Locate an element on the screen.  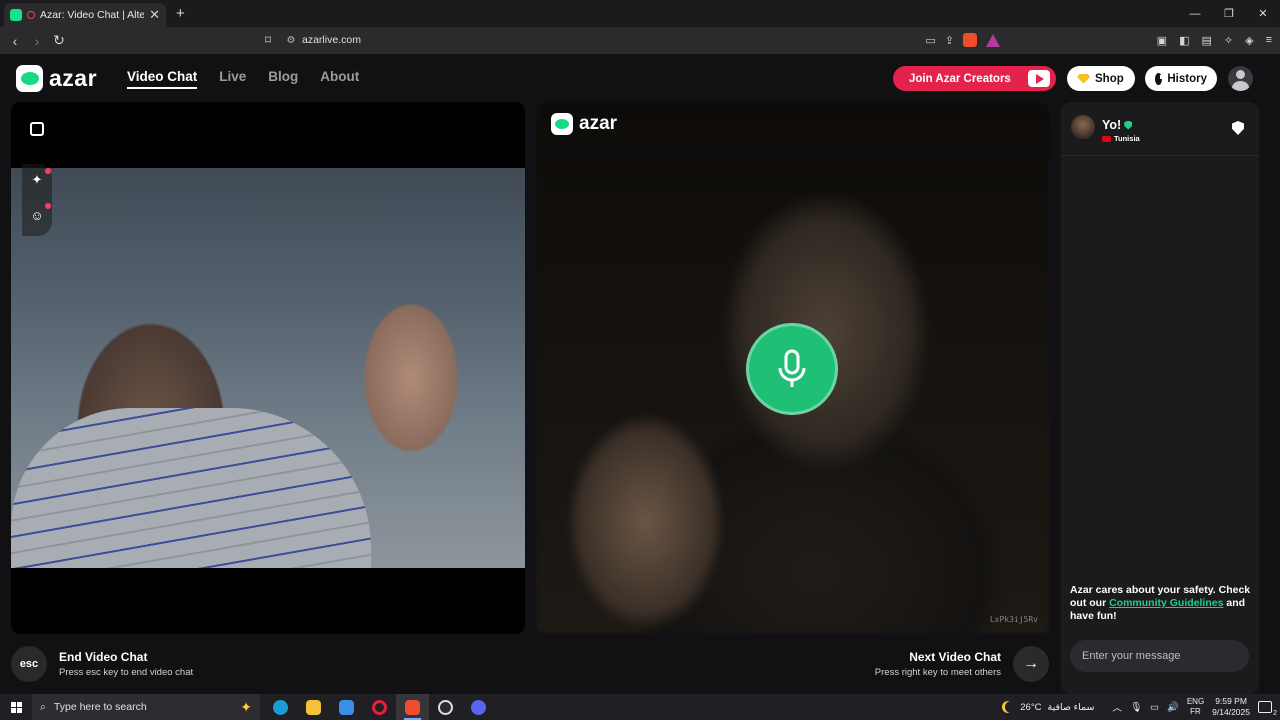
nav-video-chat: Video Chat is located at coordinates (162, 79).